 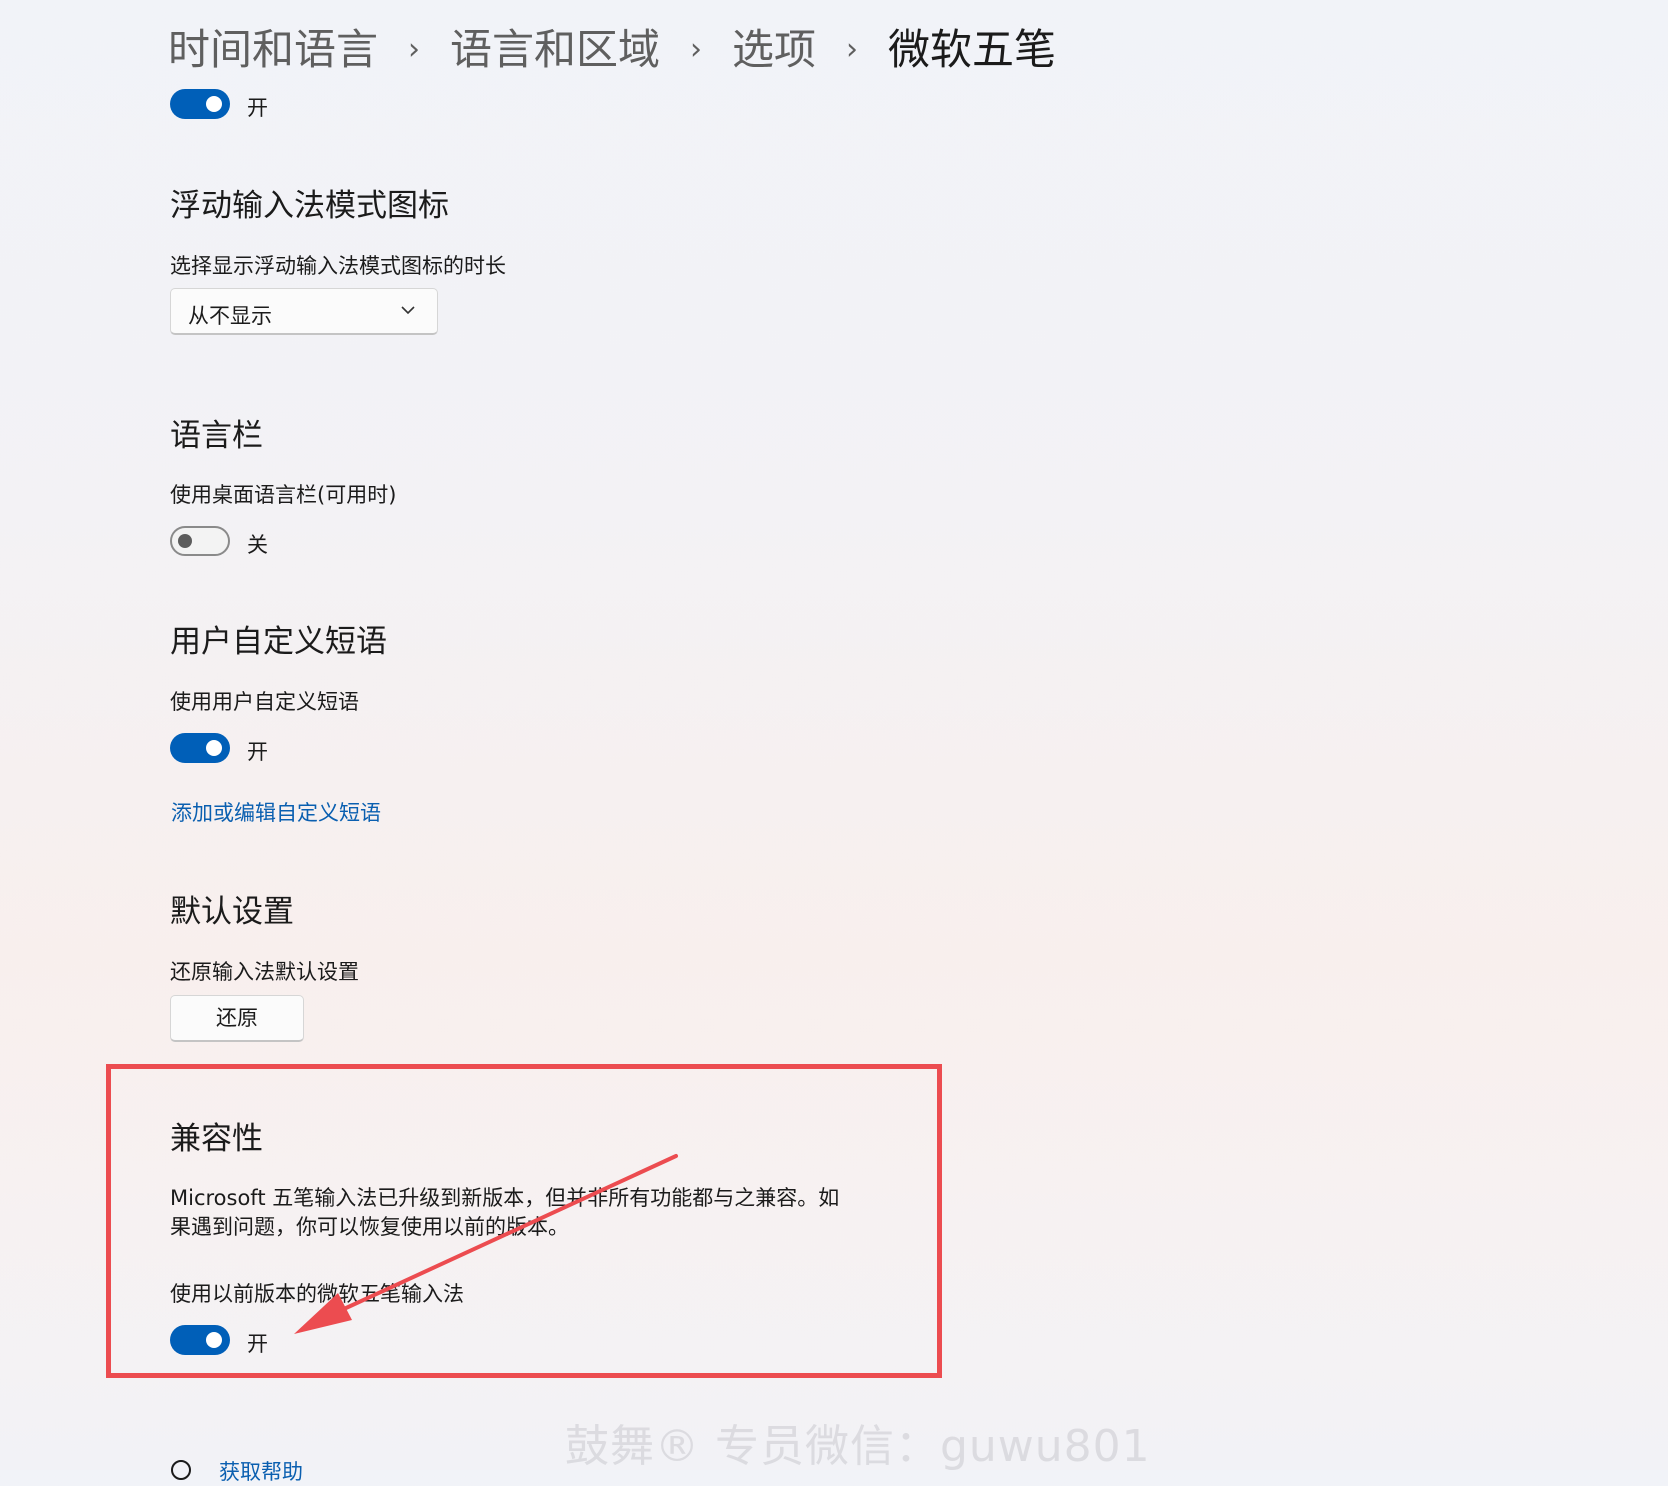 What do you see at coordinates (486, 1244) in the screenshot?
I see `annotation-arrow-icon` at bounding box center [486, 1244].